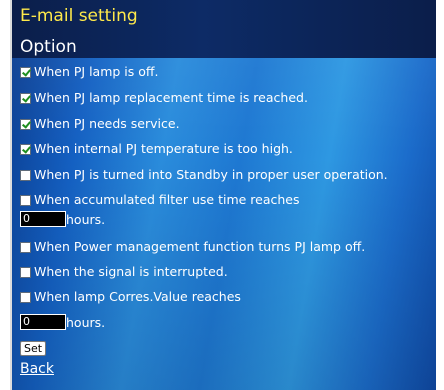 This screenshot has width=444, height=390. I want to click on checkbox-signal-interrupted, so click(25, 272).